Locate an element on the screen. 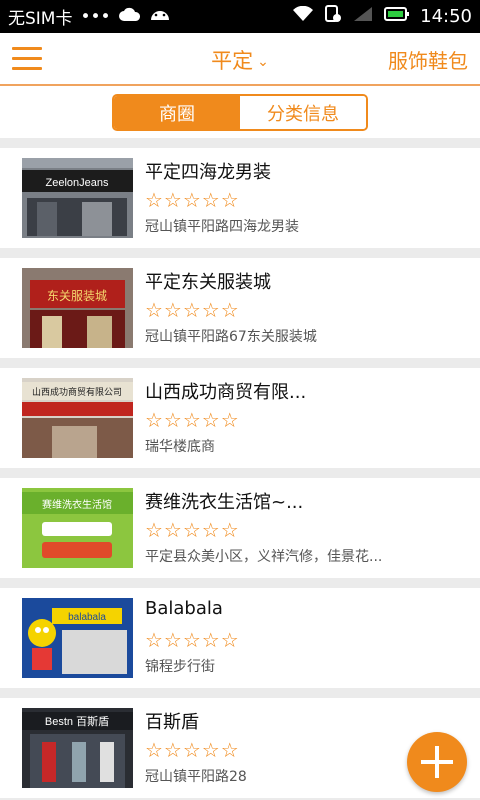 The width and height of the screenshot is (480, 800). store-thumbnail: 山西成功商贸有限公司 is located at coordinates (77, 418).